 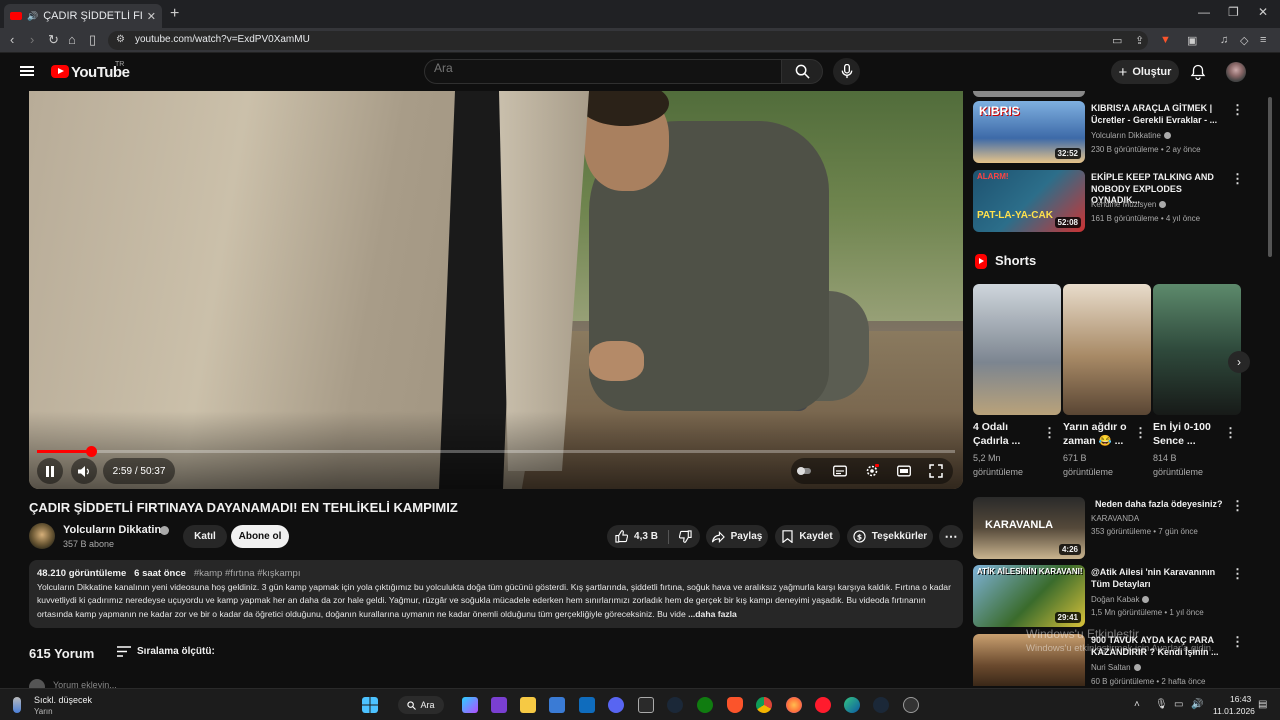 I want to click on forward-icon: ›, so click(x=32, y=39).